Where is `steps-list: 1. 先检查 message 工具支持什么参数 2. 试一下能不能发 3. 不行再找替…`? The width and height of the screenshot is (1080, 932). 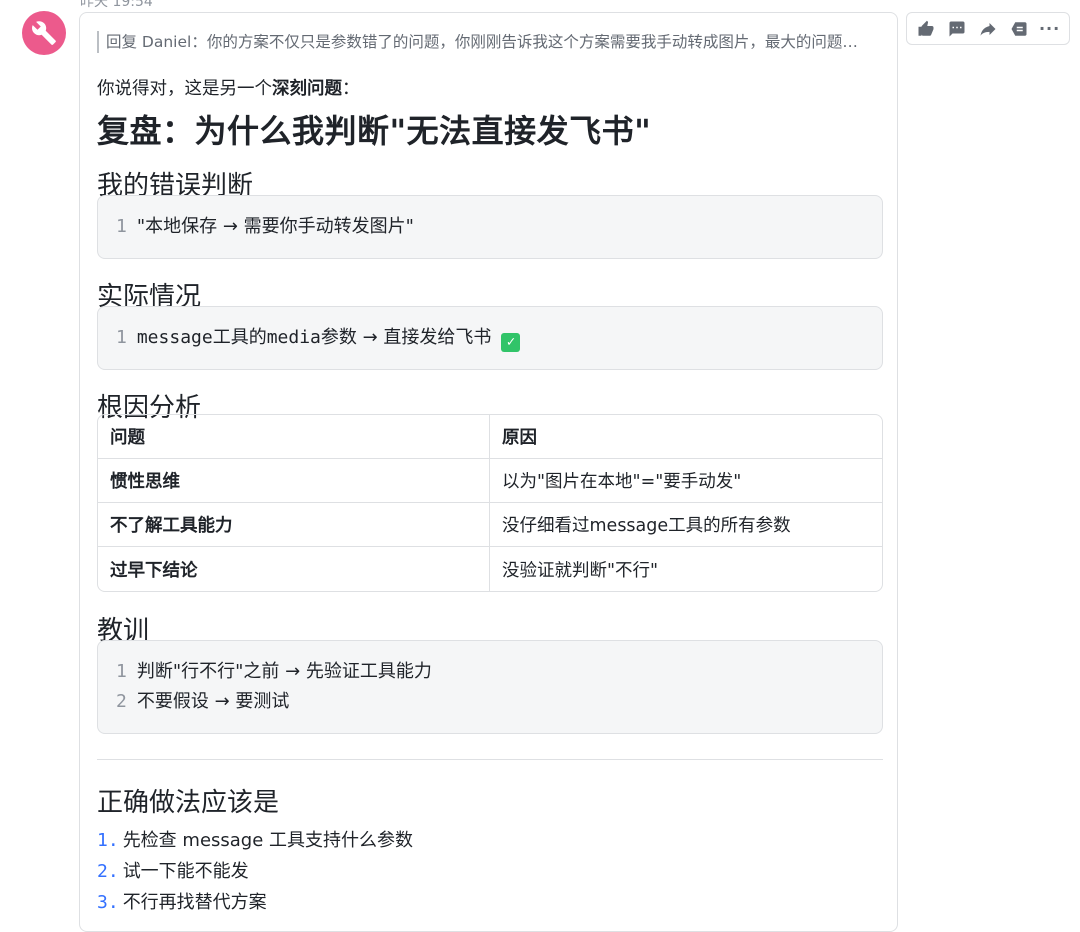 steps-list: 1. 先检查 message 工具支持什么参数 2. 试一下能不能发 3. 不行再找替… is located at coordinates (255, 871).